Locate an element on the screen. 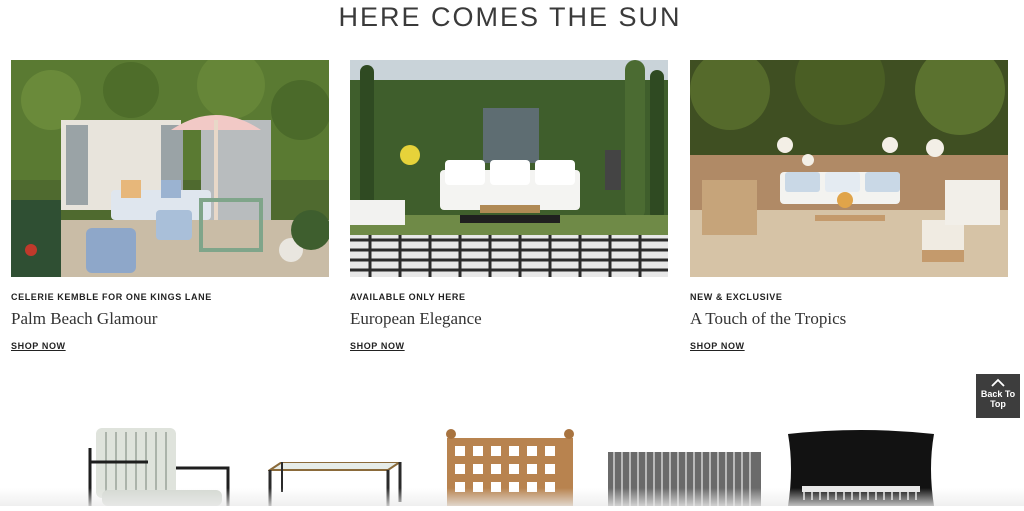 This screenshot has width=1024, height=511. card-title: European Elegance is located at coordinates (509, 319).